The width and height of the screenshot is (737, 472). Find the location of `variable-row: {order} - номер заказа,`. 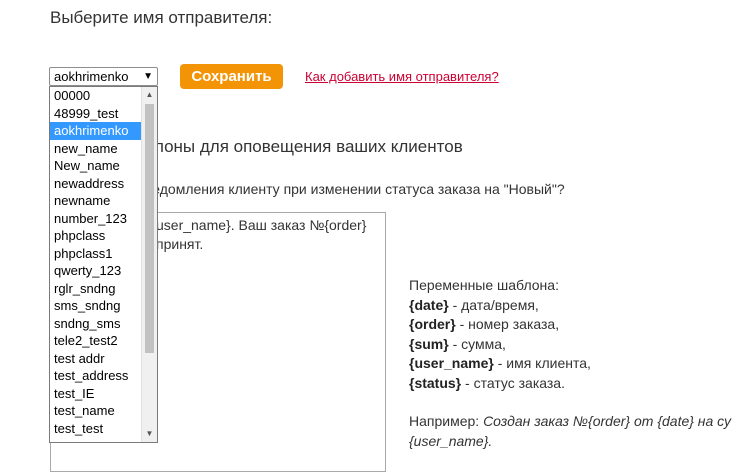

variable-row: {order} - номер заказа, is located at coordinates (570, 325).